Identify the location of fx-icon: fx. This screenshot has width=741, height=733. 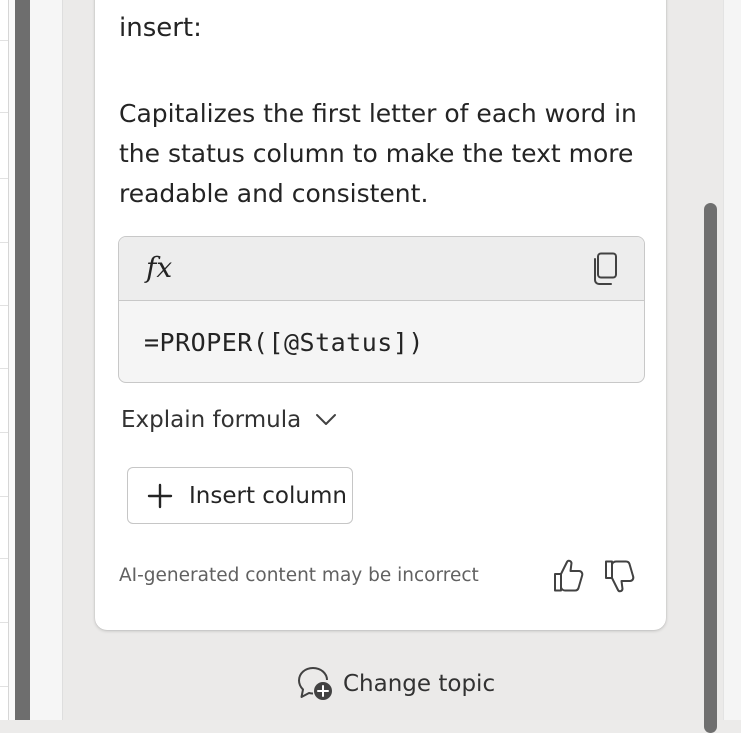
(159, 267).